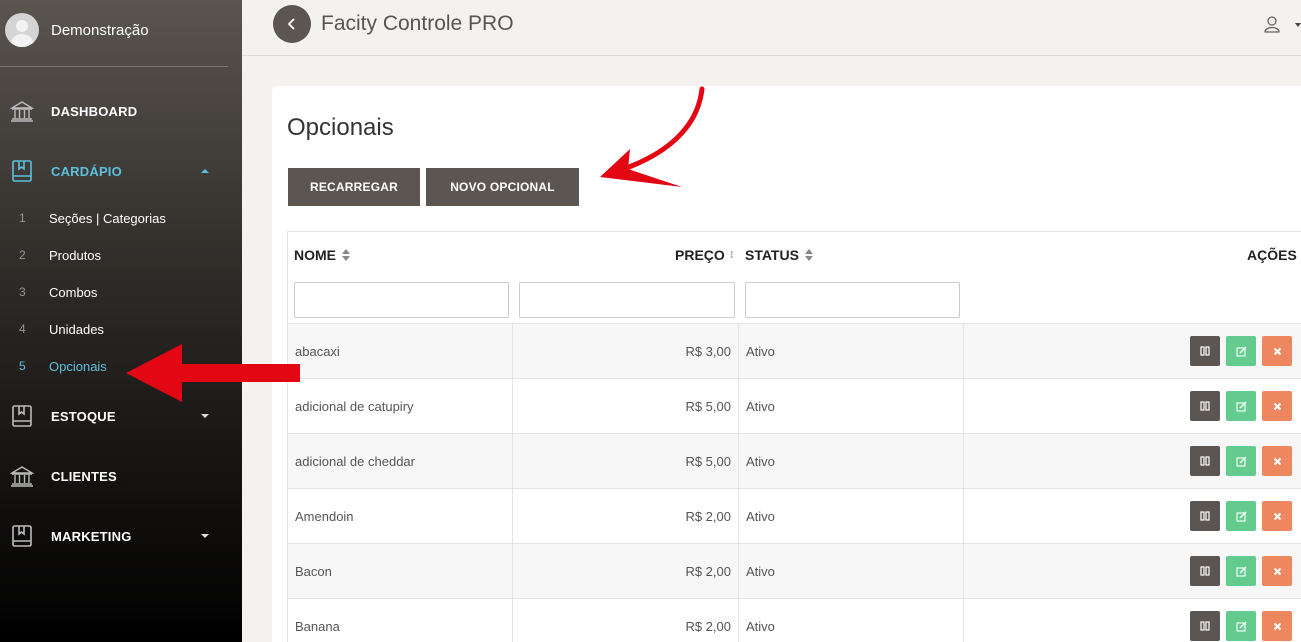 The height and width of the screenshot is (642, 1301). I want to click on user-name: Demonstração, so click(100, 30).